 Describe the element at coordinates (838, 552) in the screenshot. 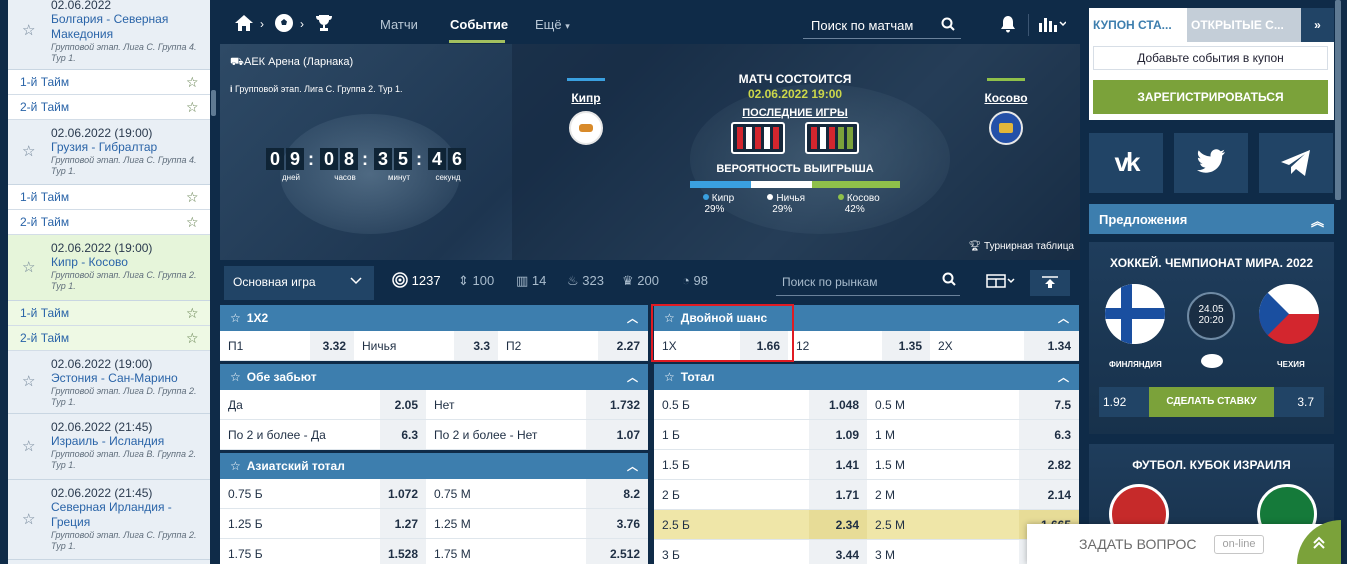

I see `odd-button: 3.44` at that location.